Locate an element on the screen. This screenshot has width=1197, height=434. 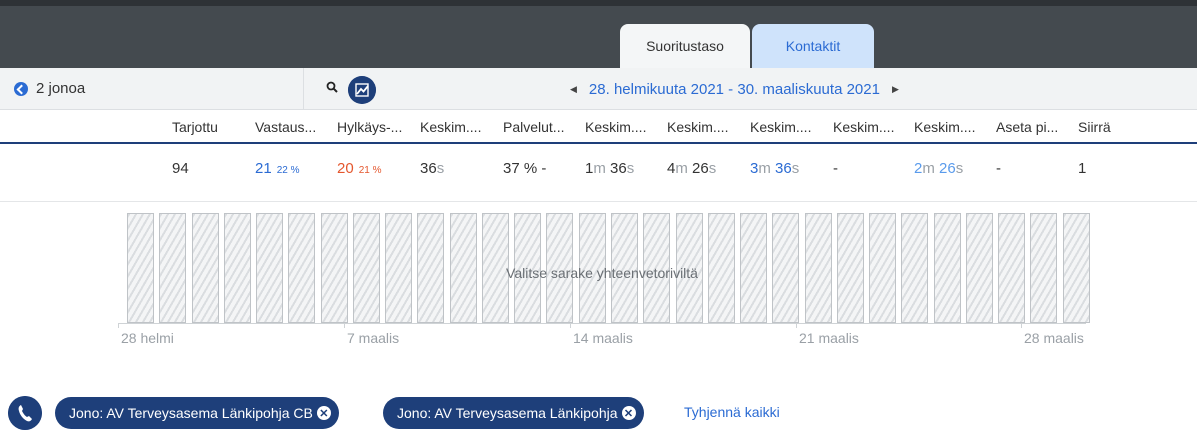
x-axis-label: 14 maalis is located at coordinates (603, 338).